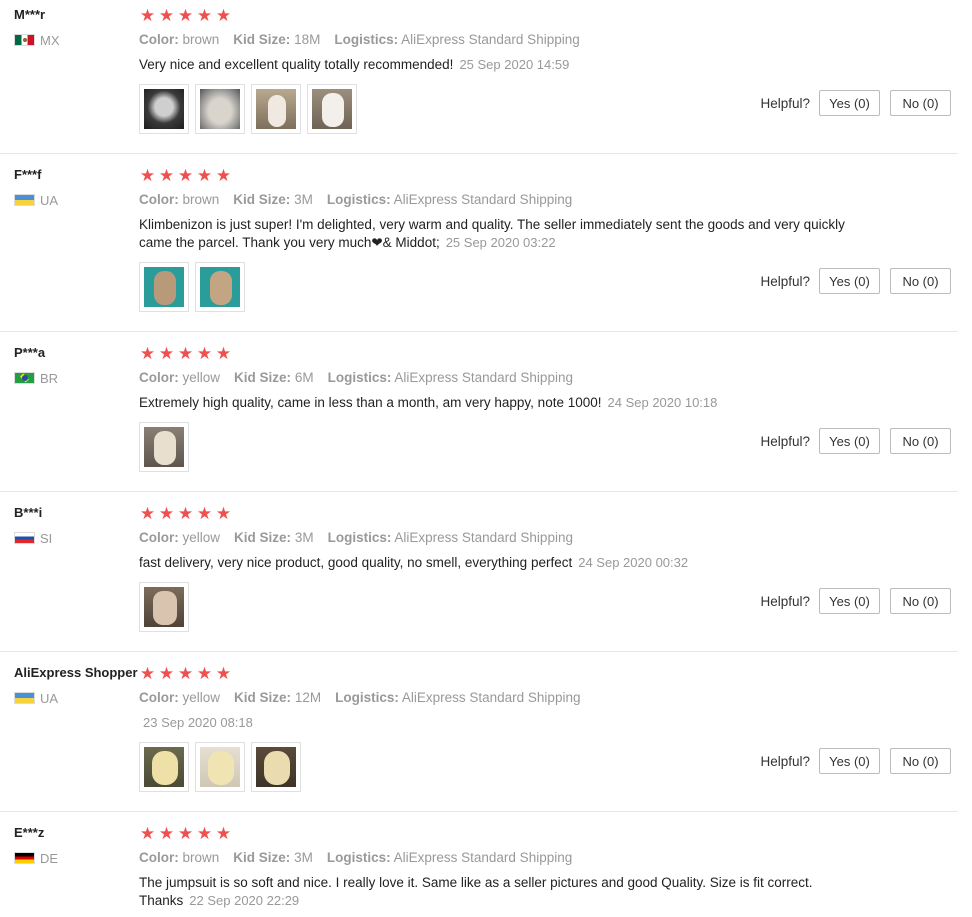 This screenshot has height=917, width=972. Describe the element at coordinates (304, 377) in the screenshot. I see `kid-size-value: 6M` at that location.